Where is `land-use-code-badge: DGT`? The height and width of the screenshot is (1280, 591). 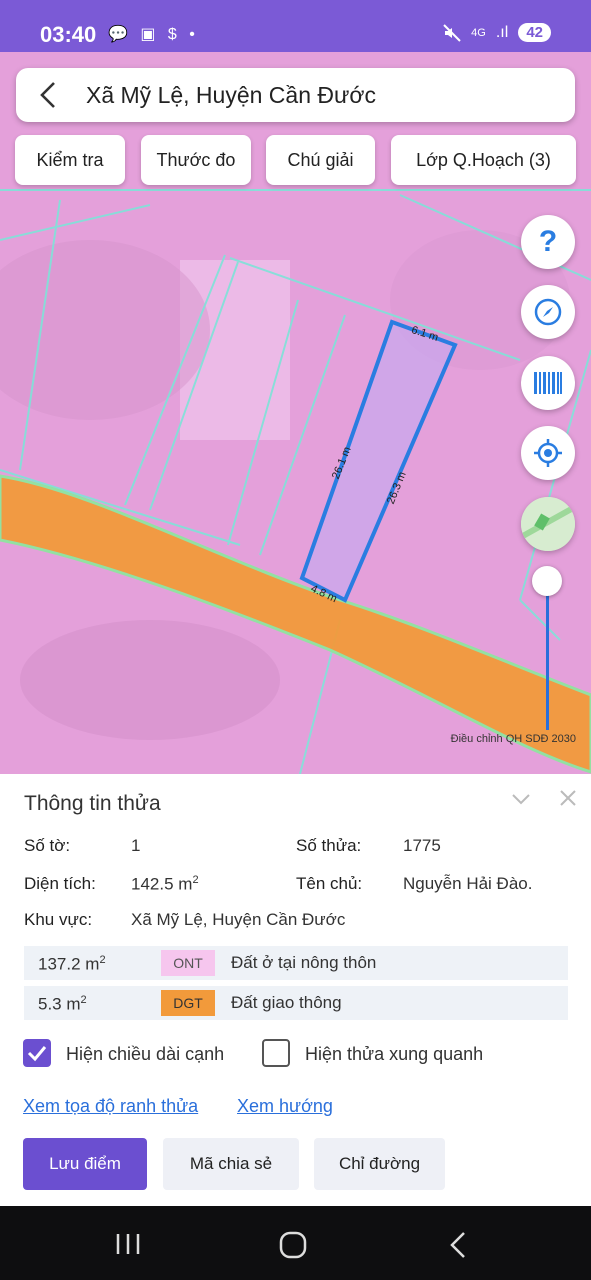 land-use-code-badge: DGT is located at coordinates (188, 1003).